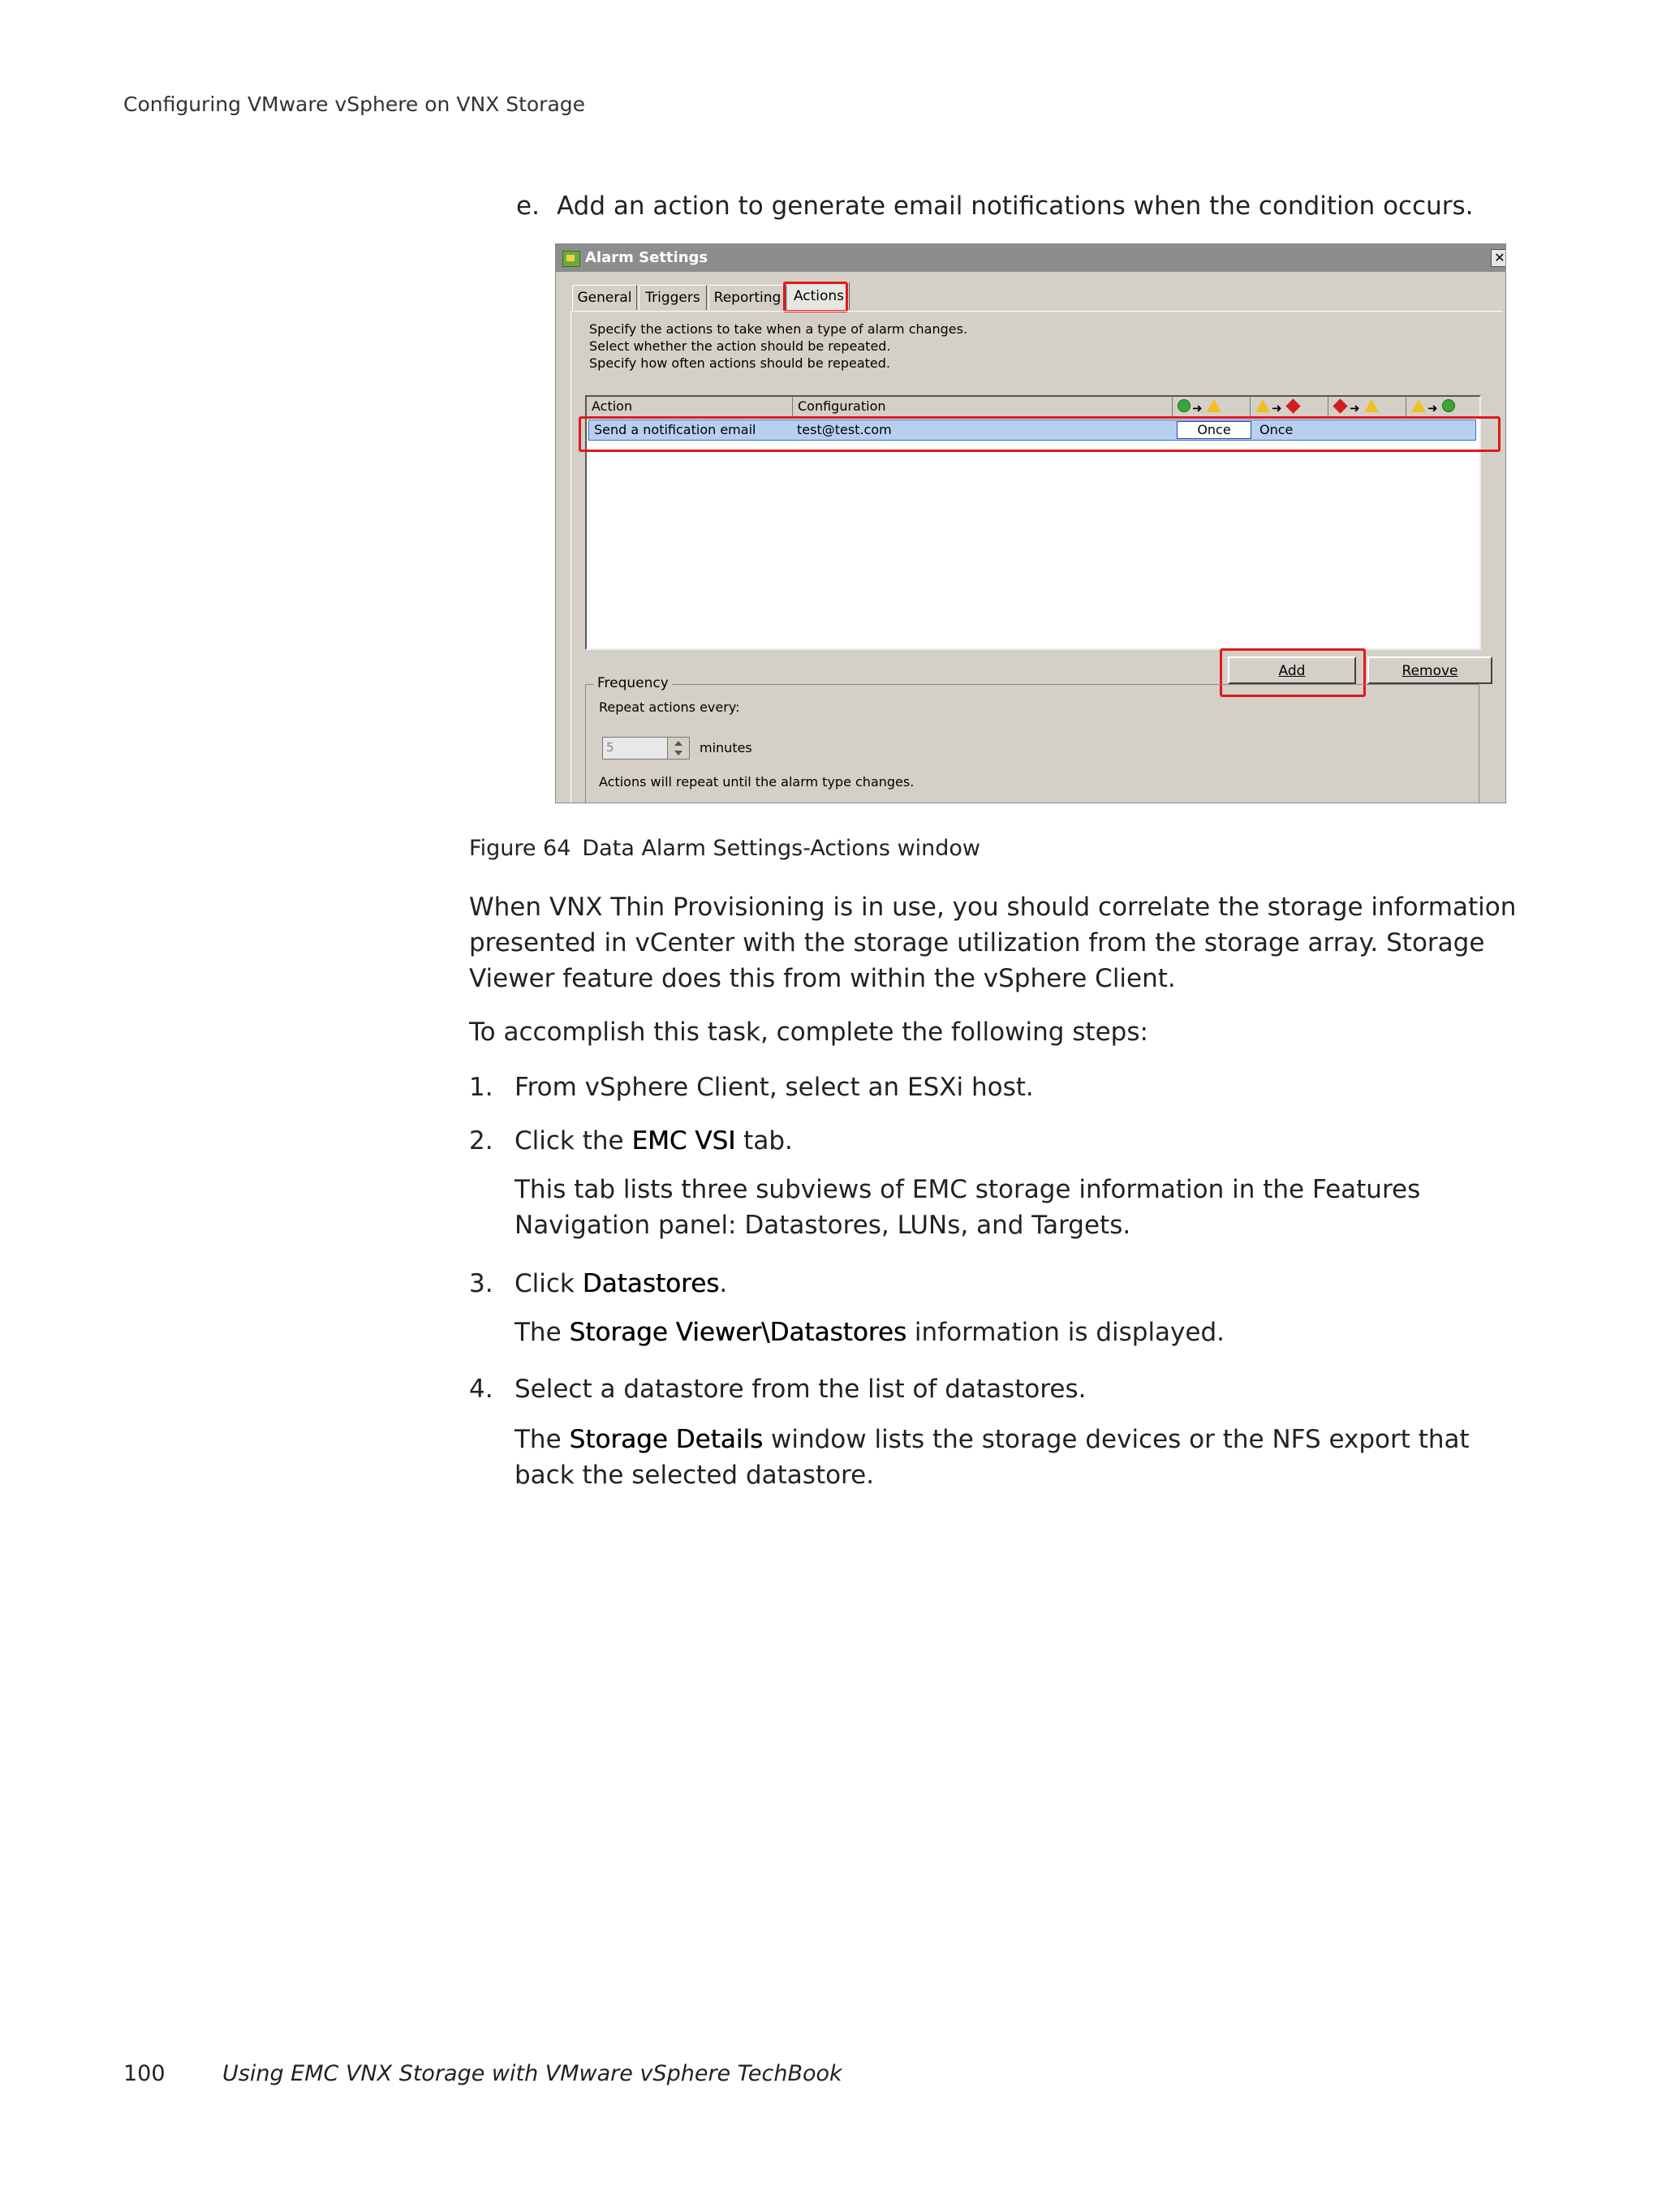 This screenshot has height=2212, width=1662. Describe the element at coordinates (1498, 258) in the screenshot. I see `close-icon: ✕` at that location.